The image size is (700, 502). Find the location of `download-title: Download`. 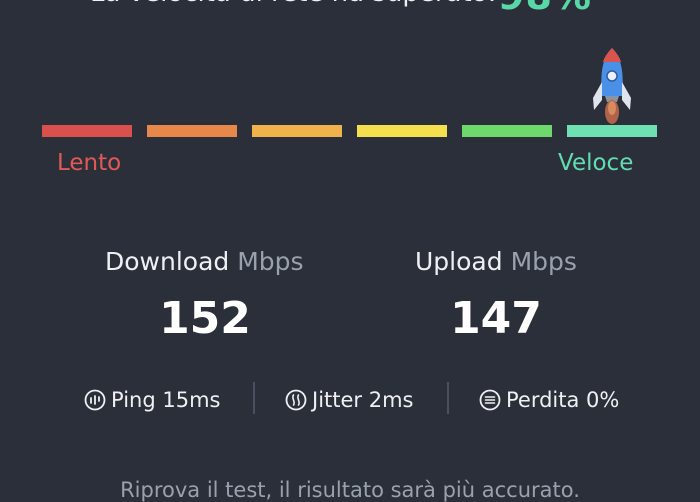

download-title: Download is located at coordinates (167, 261).